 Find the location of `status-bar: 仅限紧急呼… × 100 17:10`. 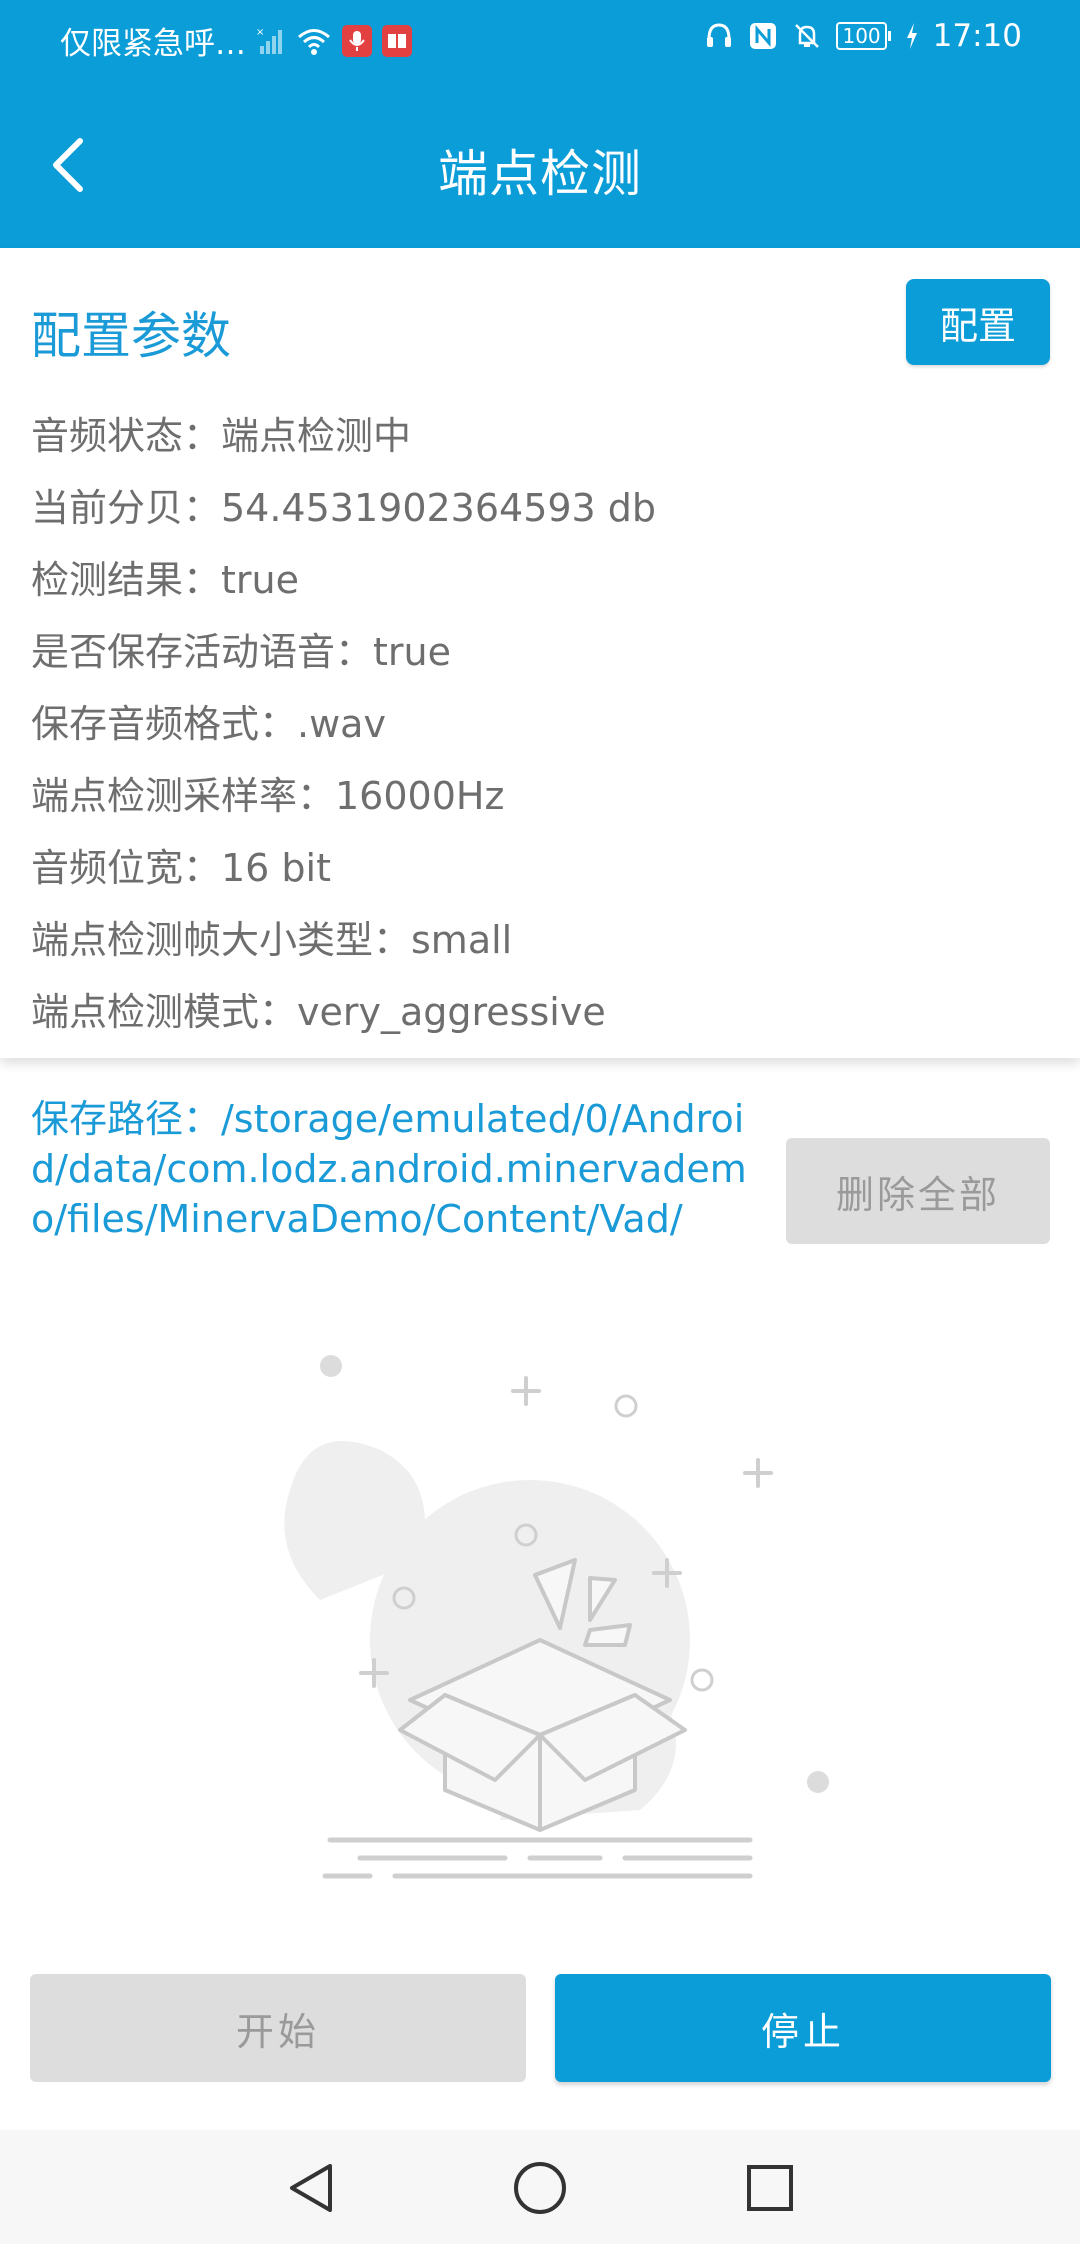

status-bar: 仅限紧急呼… × 100 17:10 is located at coordinates (540, 41).